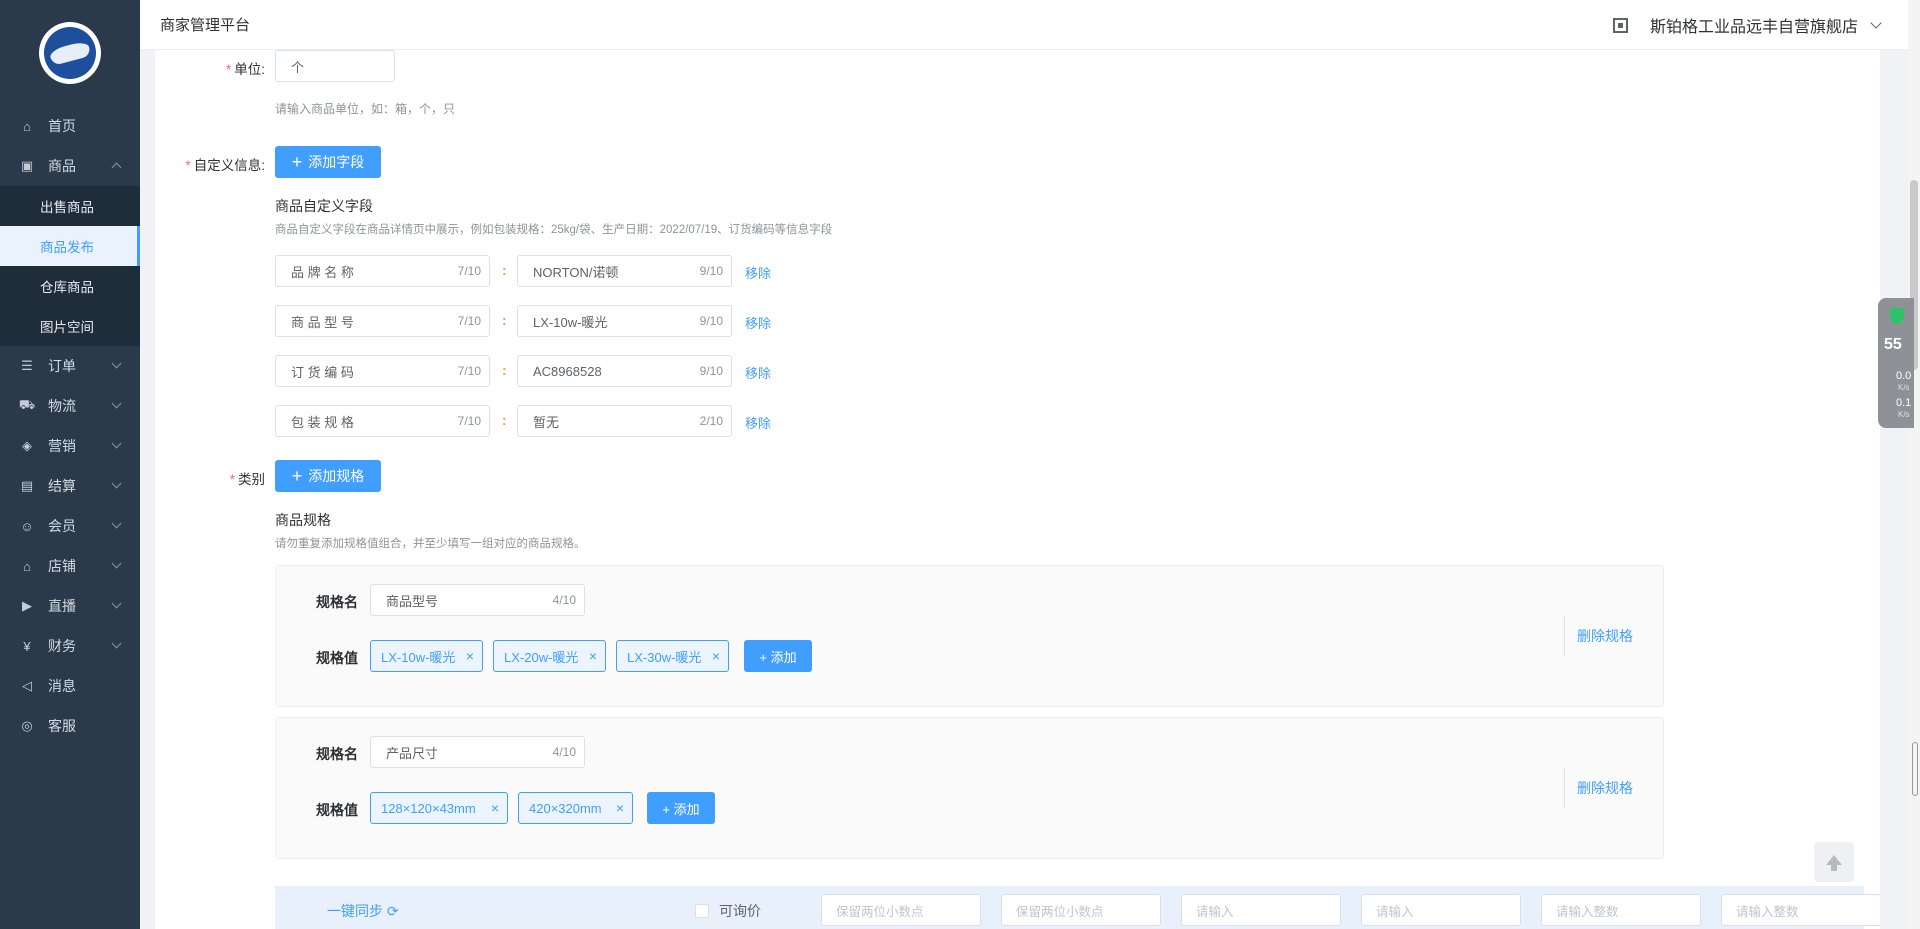 Image resolution: width=1920 pixels, height=929 pixels. I want to click on sidebar-item-live: ▶ 直播, so click(70, 606).